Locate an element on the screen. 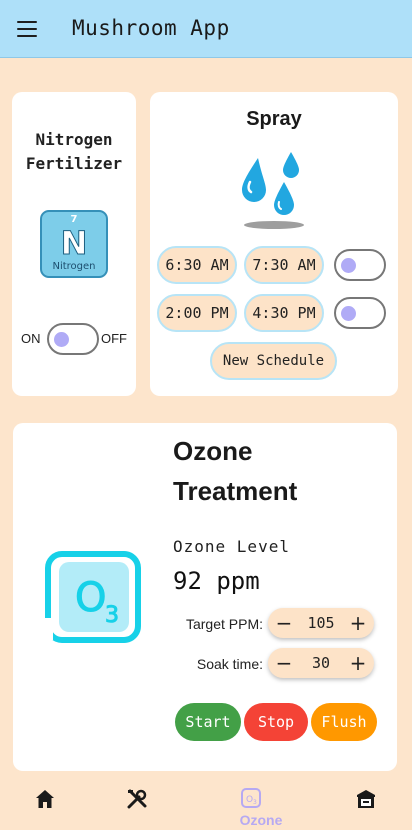  start-button: Start is located at coordinates (208, 722).